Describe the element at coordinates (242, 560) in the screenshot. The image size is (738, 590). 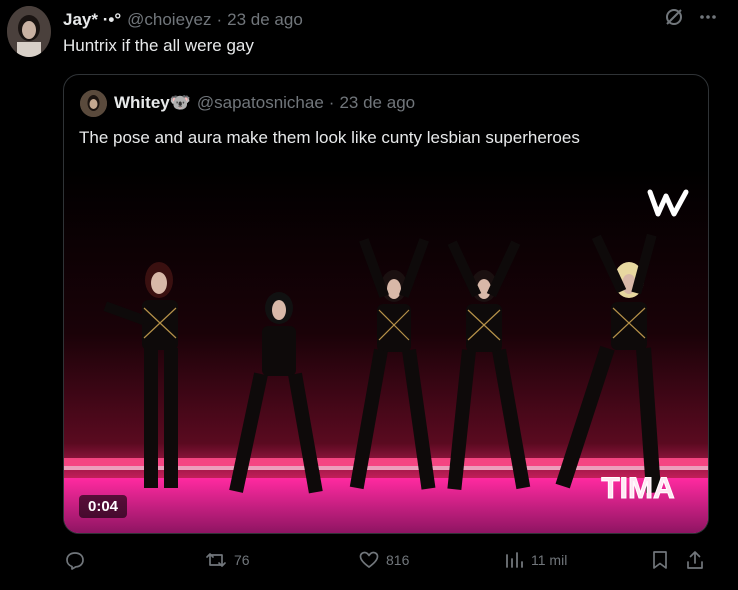
I see `repost-count: 76` at that location.